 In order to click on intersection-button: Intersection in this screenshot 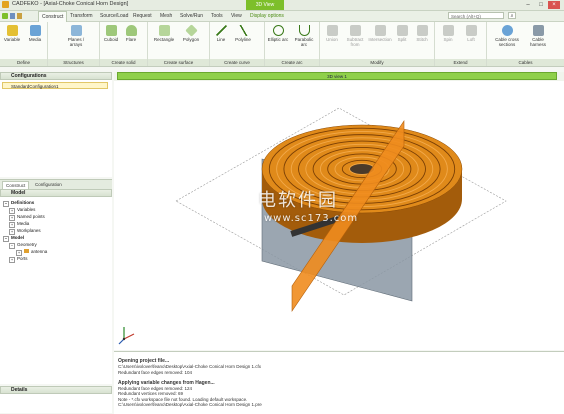, I will do `click(380, 33)`.